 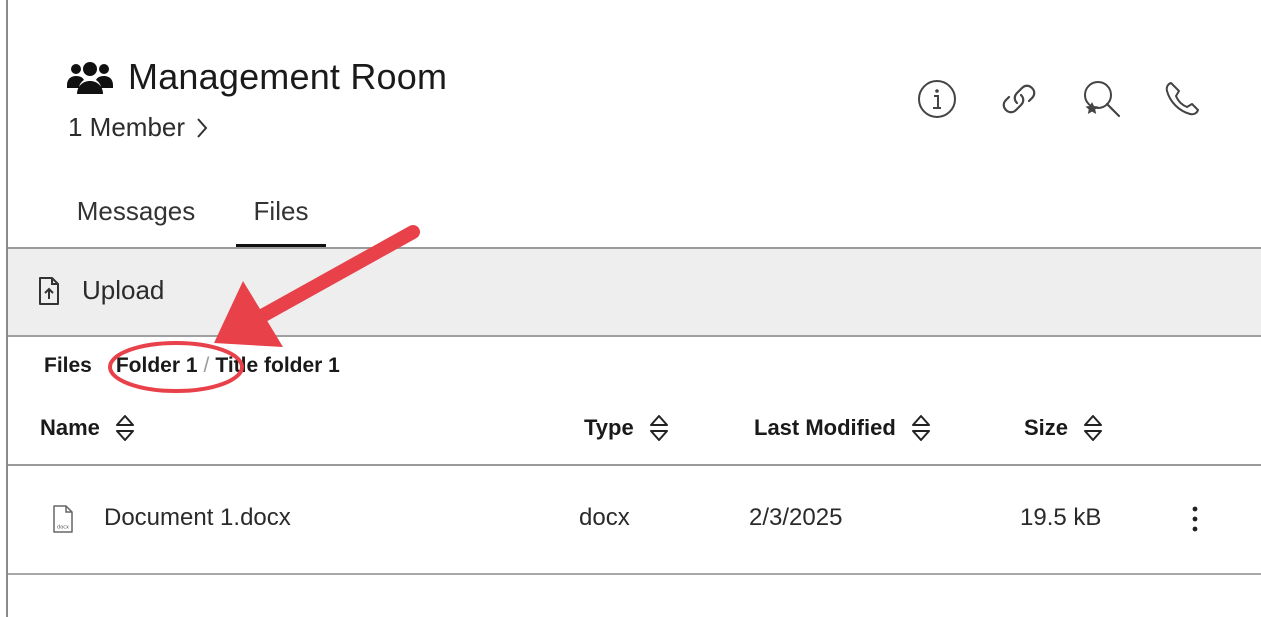 What do you see at coordinates (63, 528) in the screenshot?
I see `svg-text: docx` at bounding box center [63, 528].